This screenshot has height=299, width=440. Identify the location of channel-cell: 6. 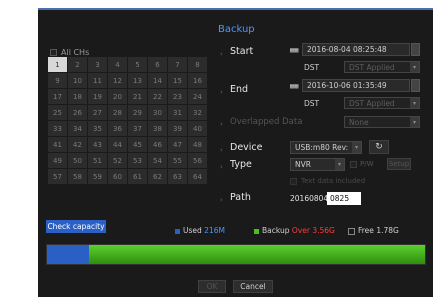
(157, 64).